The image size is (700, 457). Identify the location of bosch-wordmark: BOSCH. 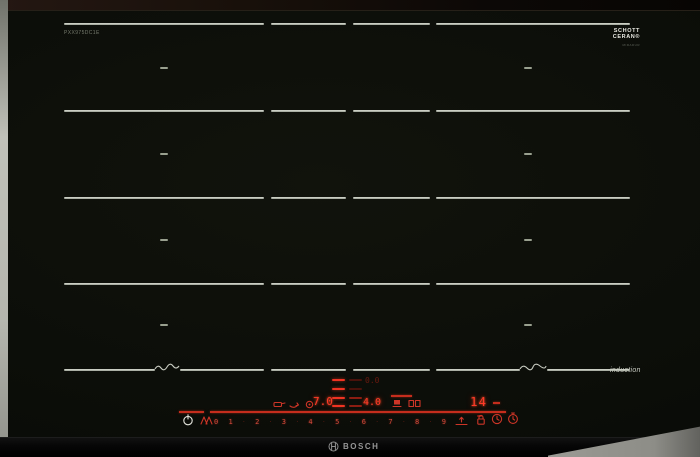
(361, 446).